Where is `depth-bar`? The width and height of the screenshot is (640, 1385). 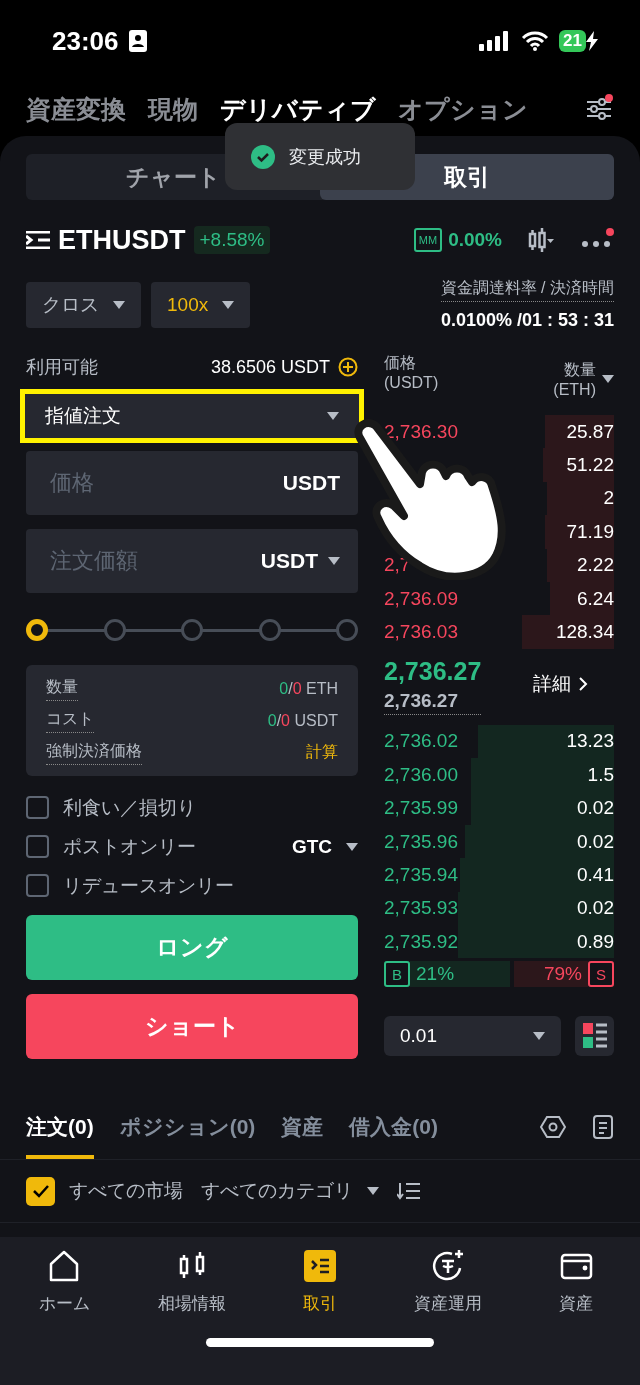 depth-bar is located at coordinates (579, 432).